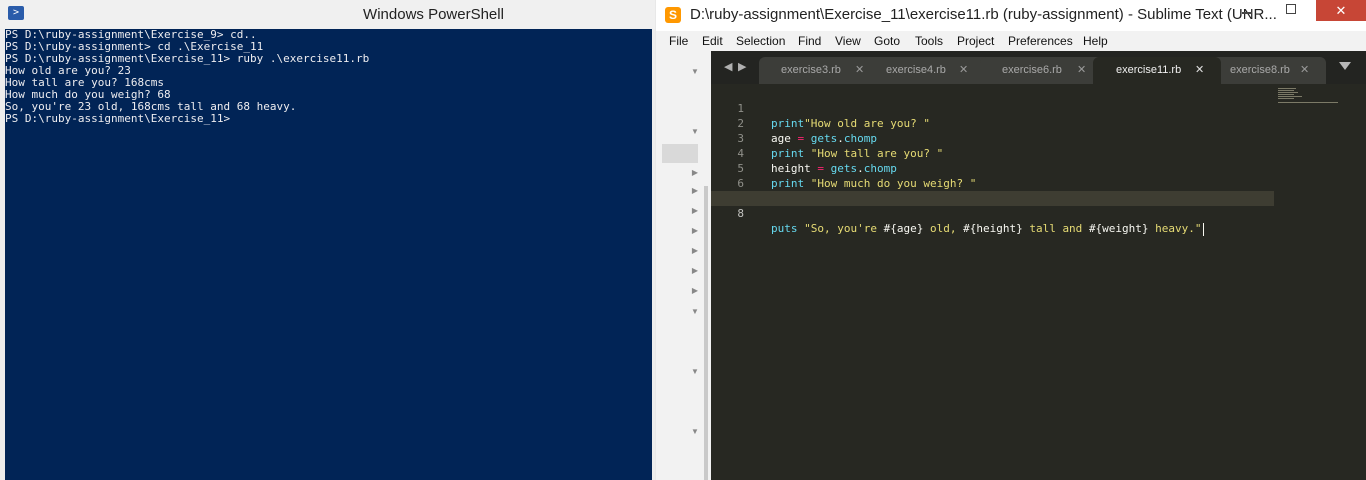 The image size is (1366, 480). I want to click on powershell-title: Windows PowerShell, so click(433, 14).